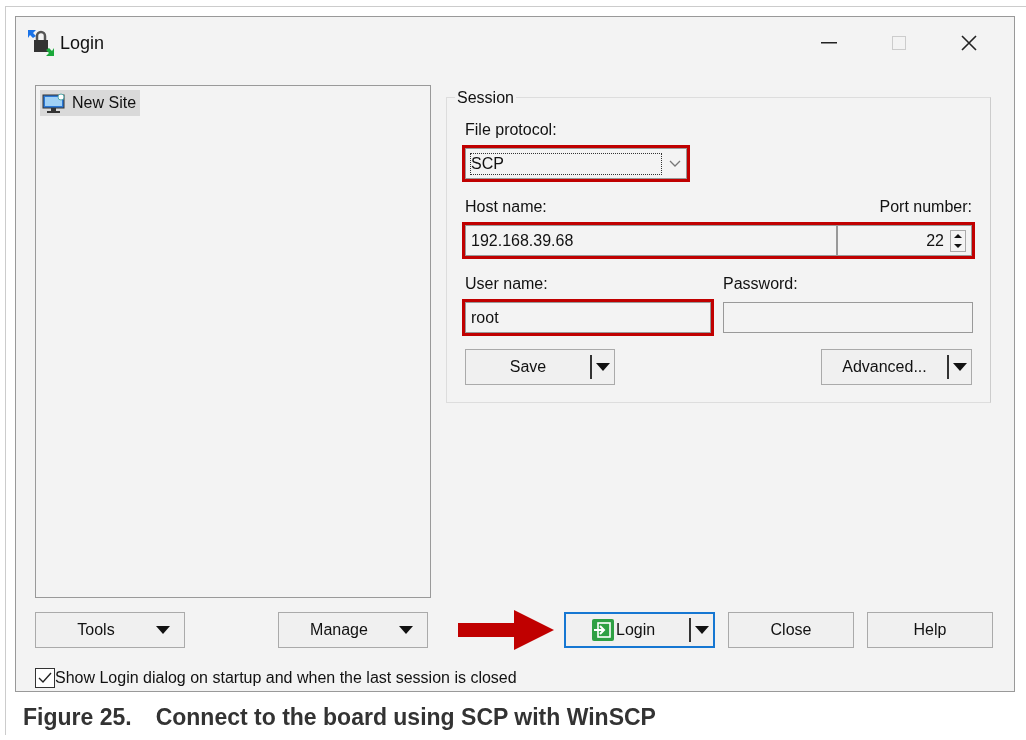  I want to click on maximize-icon, so click(899, 43).